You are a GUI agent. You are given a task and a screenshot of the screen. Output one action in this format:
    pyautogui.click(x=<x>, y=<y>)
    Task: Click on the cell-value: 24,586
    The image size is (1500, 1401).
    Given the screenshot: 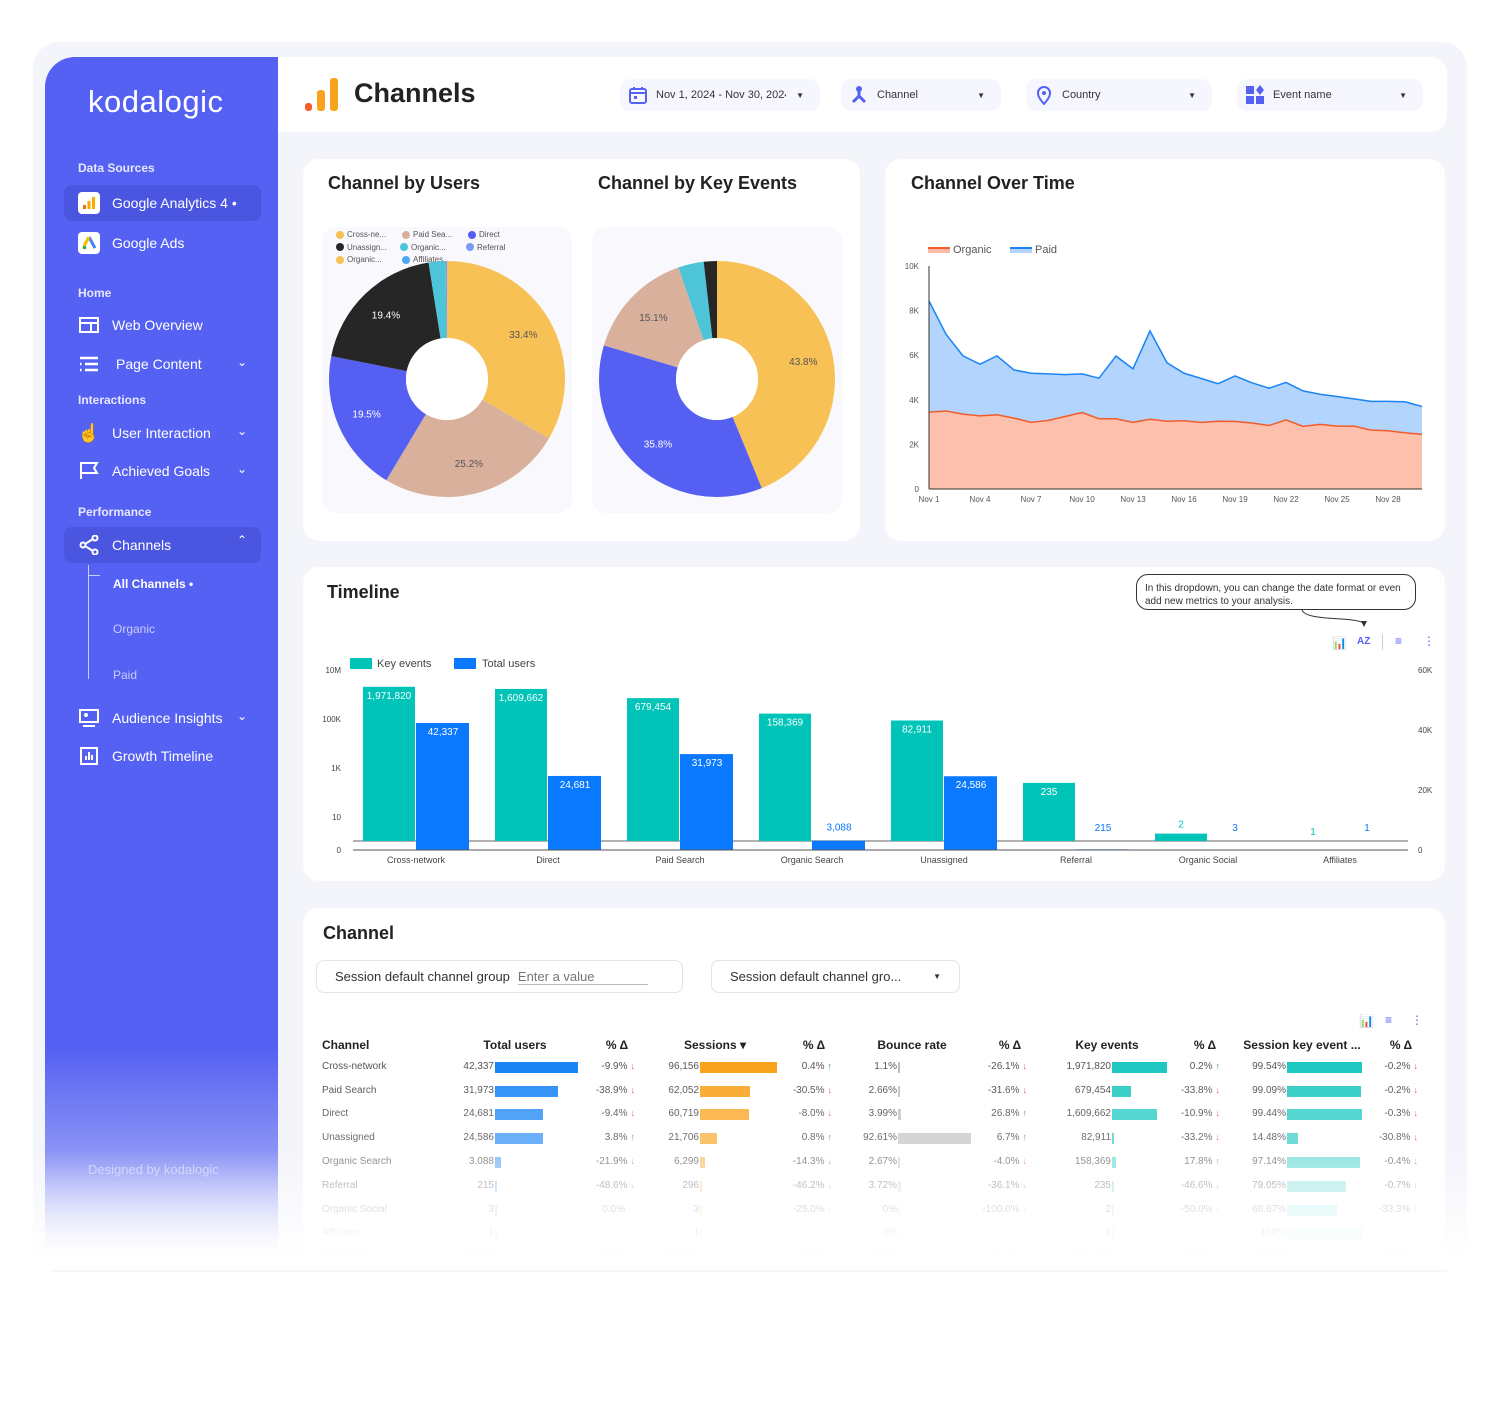 What is the action you would take?
    pyautogui.click(x=478, y=1137)
    